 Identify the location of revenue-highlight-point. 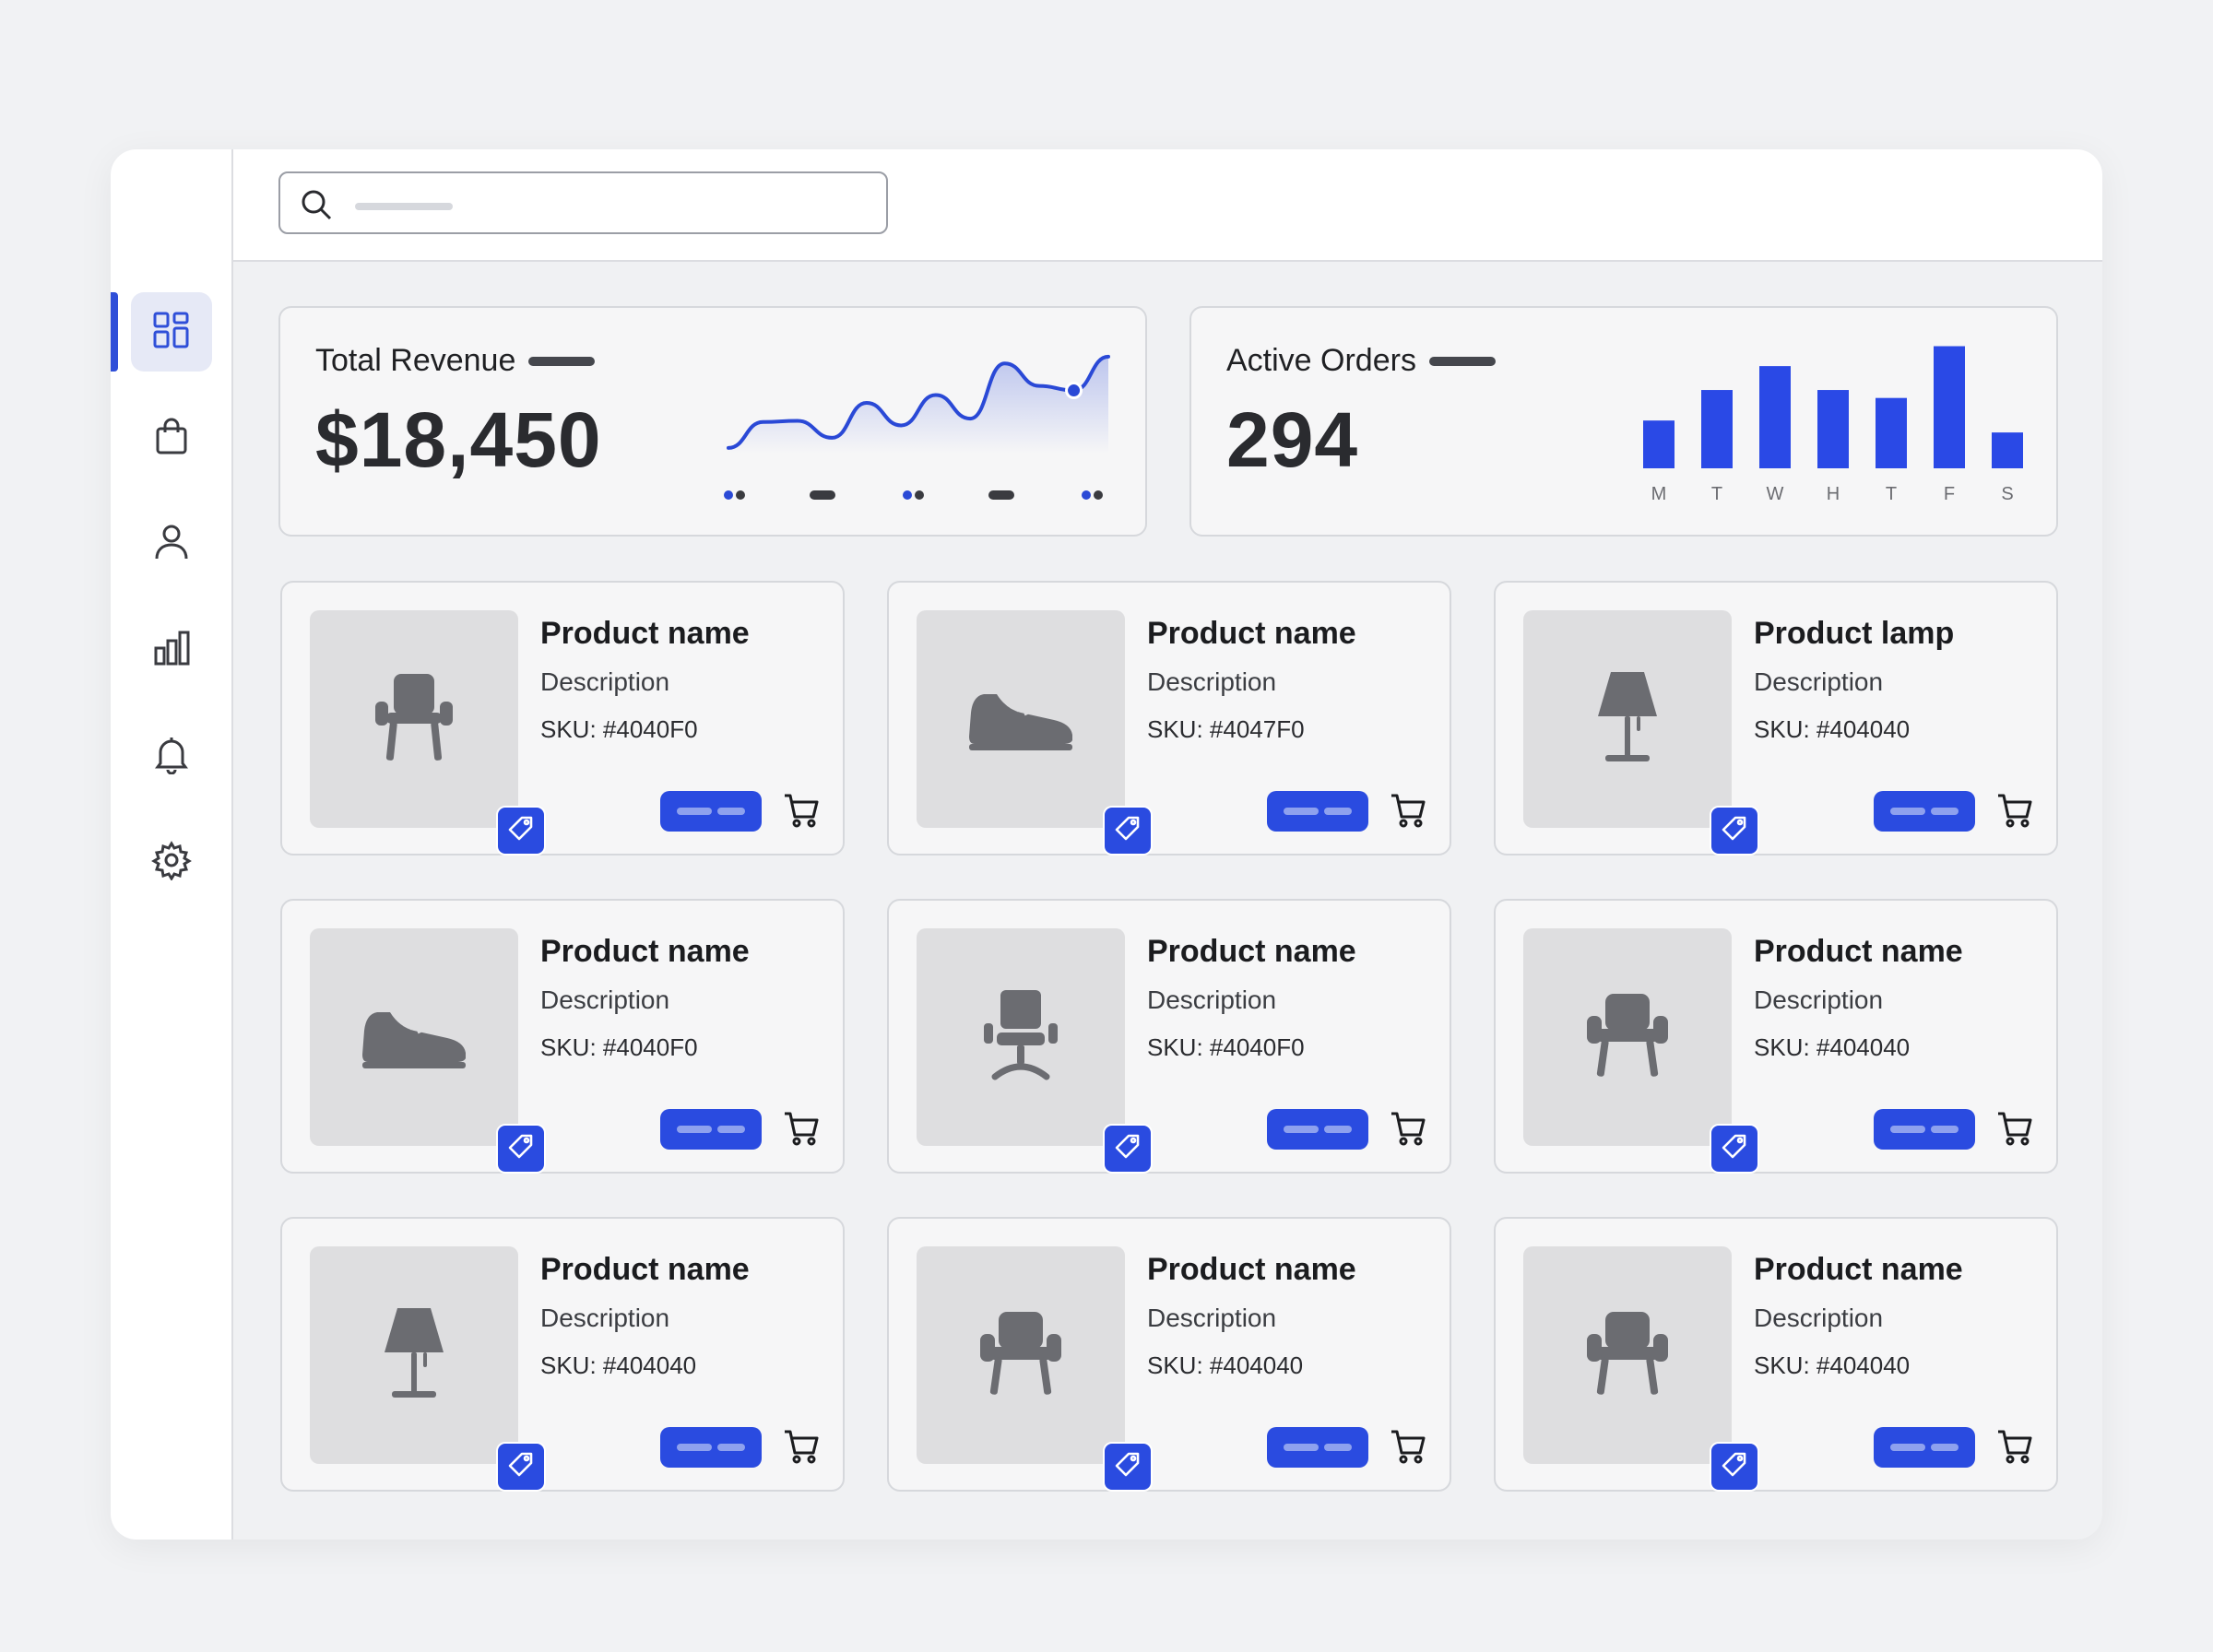
(1074, 391).